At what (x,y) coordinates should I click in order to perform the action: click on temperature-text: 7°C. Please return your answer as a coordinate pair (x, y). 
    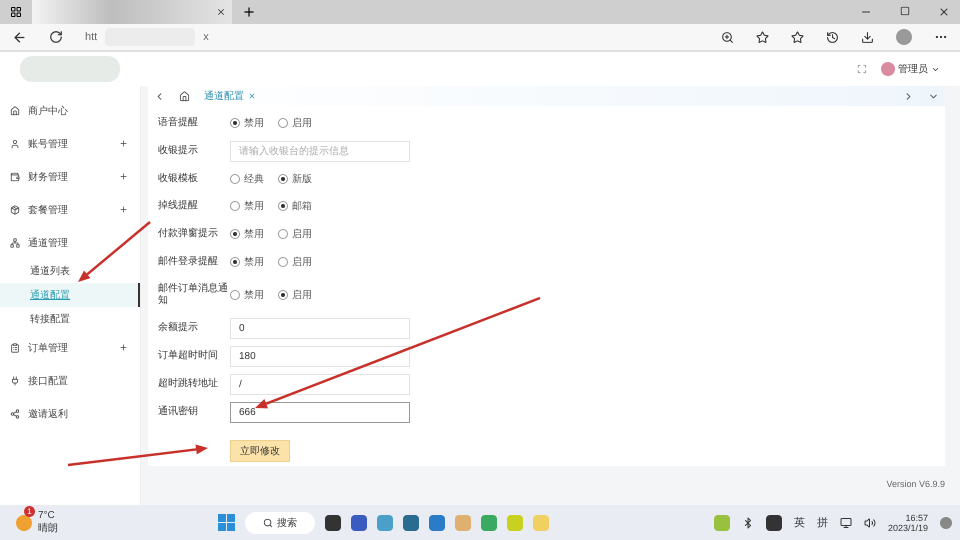
    Looking at the image, I should click on (47, 515).